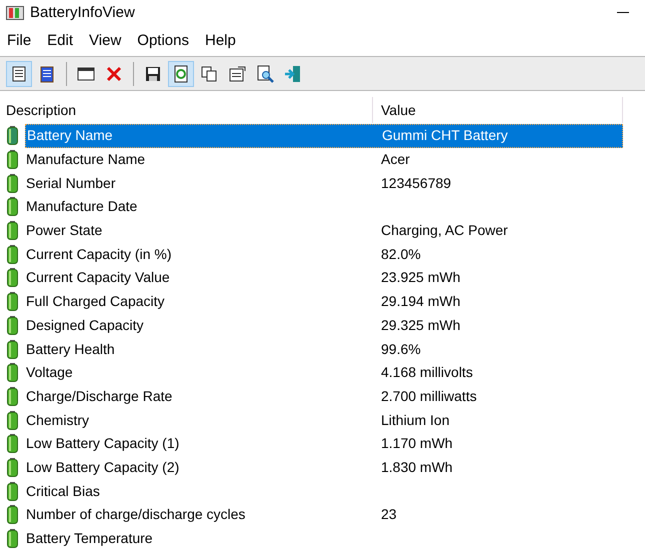 Image resolution: width=645 pixels, height=551 pixels. I want to click on table-row: Critical Bias, so click(322, 491).